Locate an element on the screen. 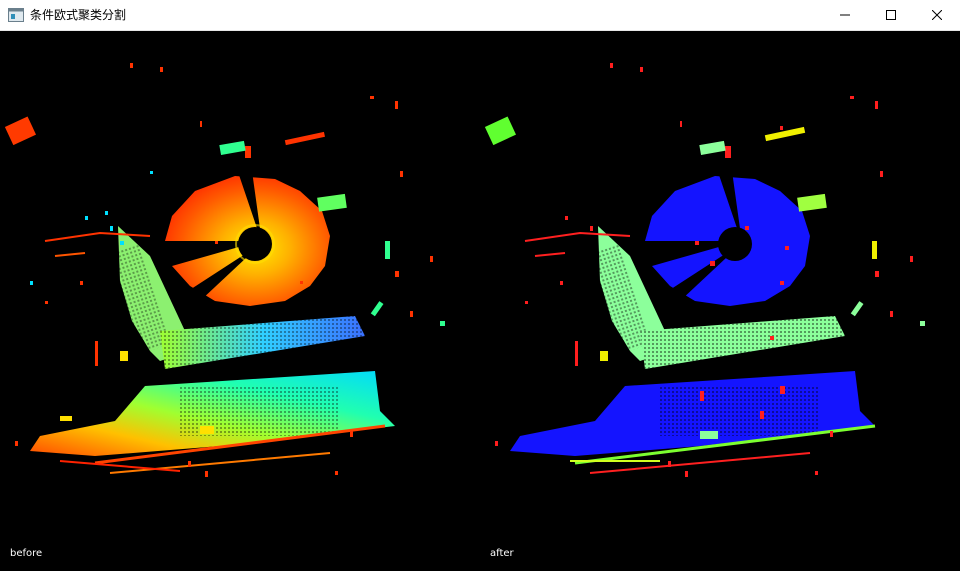 Image resolution: width=960 pixels, height=571 pixels. maximize-button is located at coordinates (891, 15).